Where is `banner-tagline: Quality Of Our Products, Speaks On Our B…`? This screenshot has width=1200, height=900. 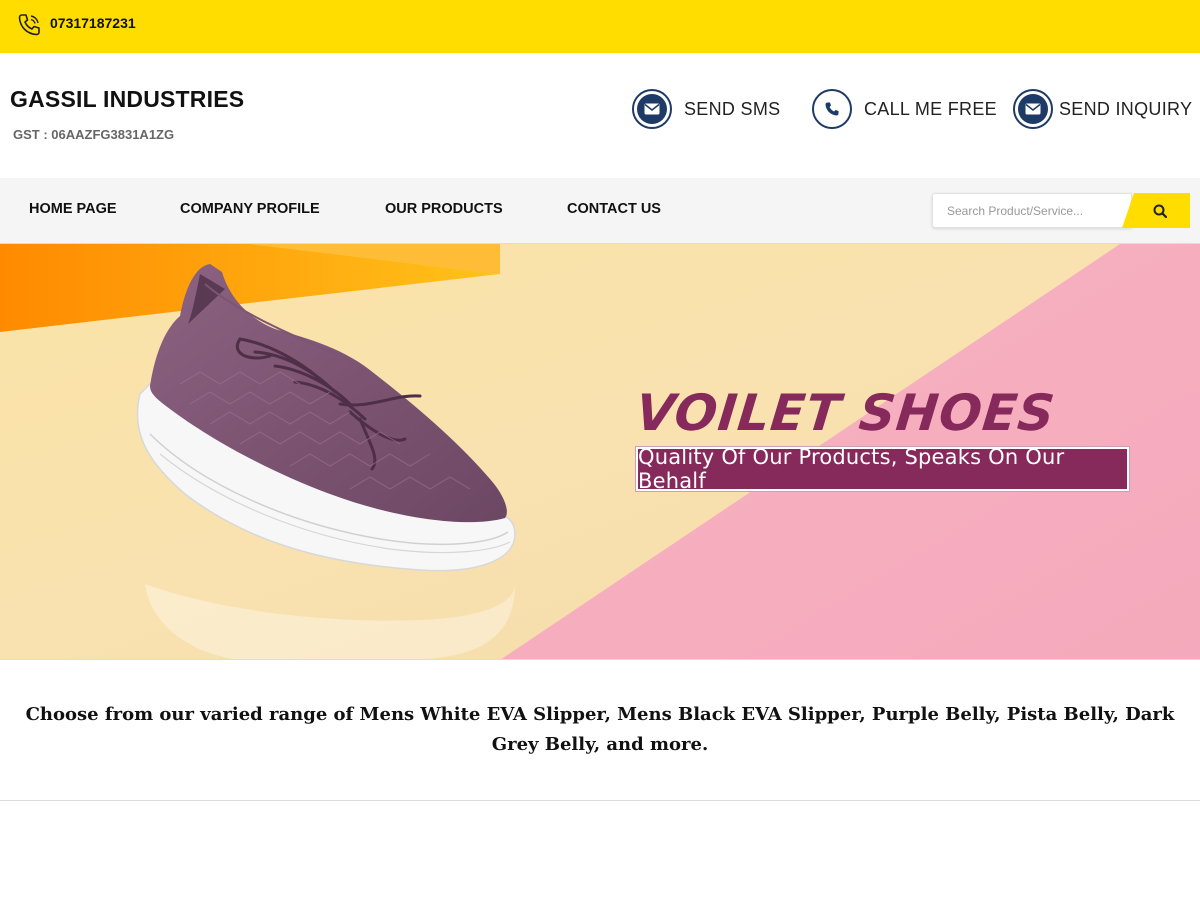
banner-tagline: Quality Of Our Products, Speaks On Our B… is located at coordinates (882, 469).